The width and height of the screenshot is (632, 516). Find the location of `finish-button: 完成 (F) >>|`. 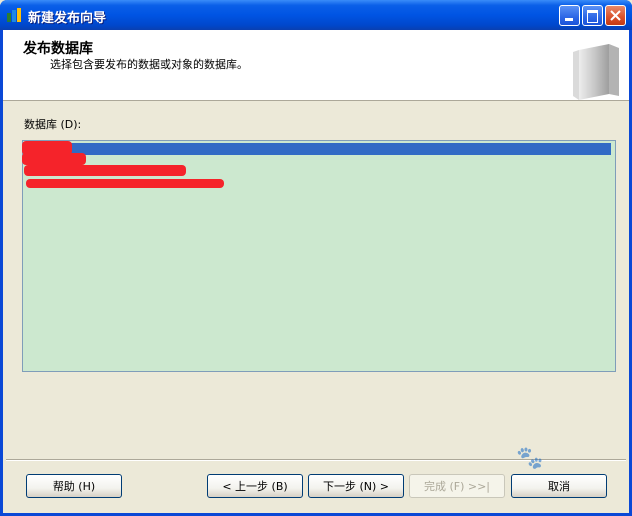

finish-button: 完成 (F) >>| is located at coordinates (457, 486).